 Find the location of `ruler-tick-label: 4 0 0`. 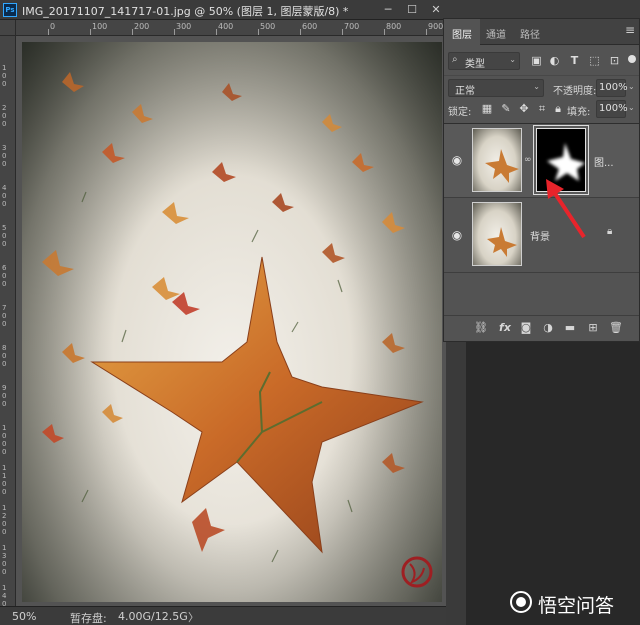

ruler-tick-label: 4 0 0 is located at coordinates (4, 196).